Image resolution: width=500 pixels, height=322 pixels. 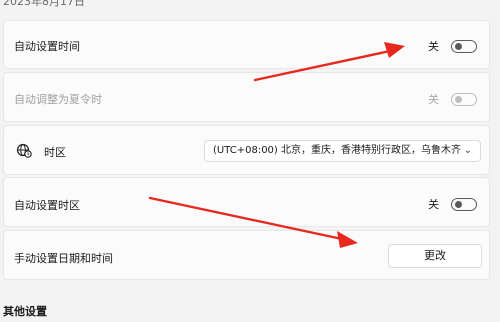 I want to click on auto-set-time-label: 自动设置时间, so click(x=47, y=46).